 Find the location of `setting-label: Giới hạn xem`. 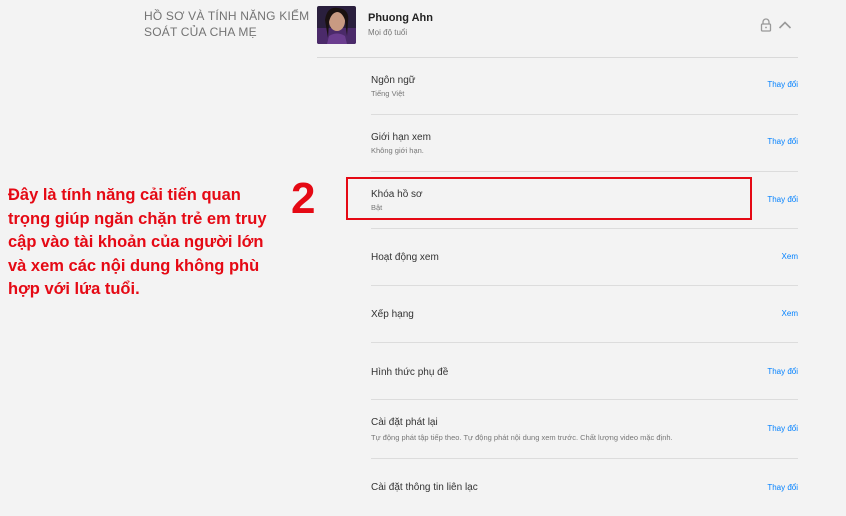

setting-label: Giới hạn xem is located at coordinates (401, 137).